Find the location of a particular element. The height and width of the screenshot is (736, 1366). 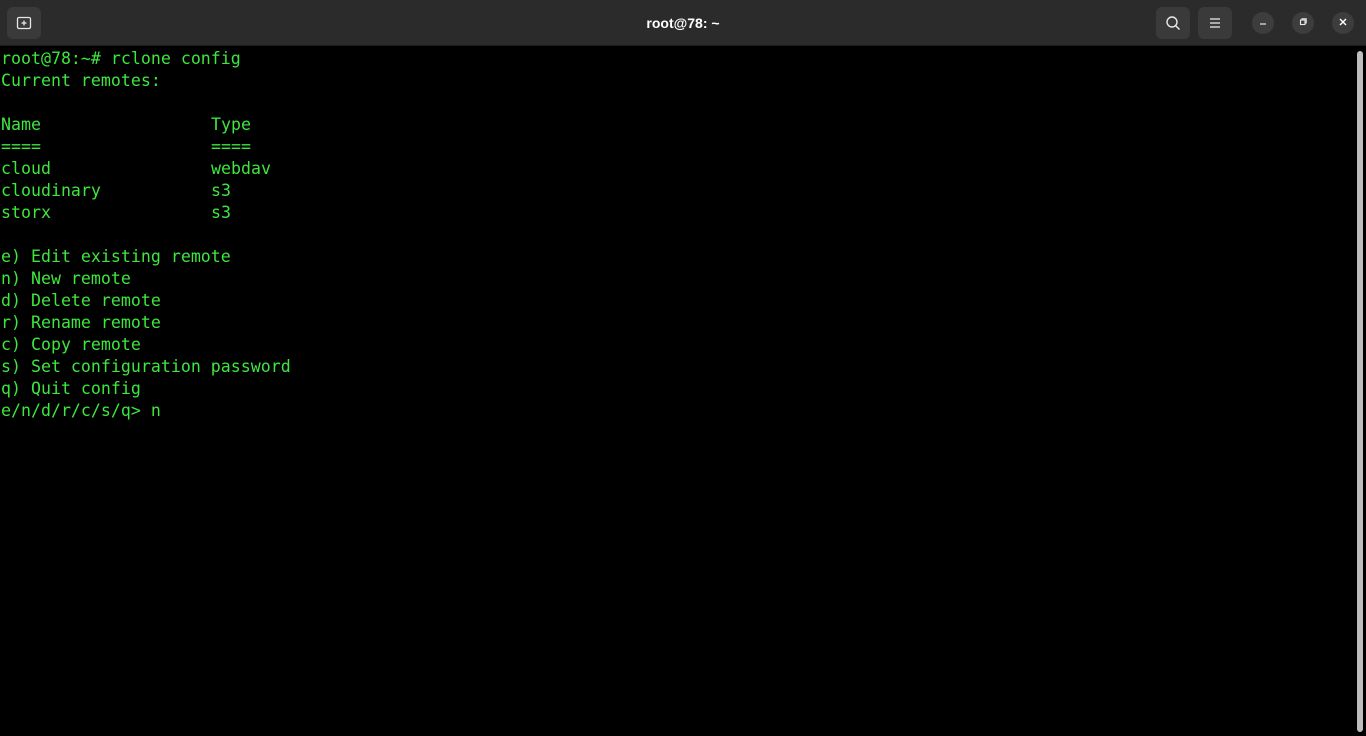

menu-option-set-password: s) Set configuration password is located at coordinates (146, 366).